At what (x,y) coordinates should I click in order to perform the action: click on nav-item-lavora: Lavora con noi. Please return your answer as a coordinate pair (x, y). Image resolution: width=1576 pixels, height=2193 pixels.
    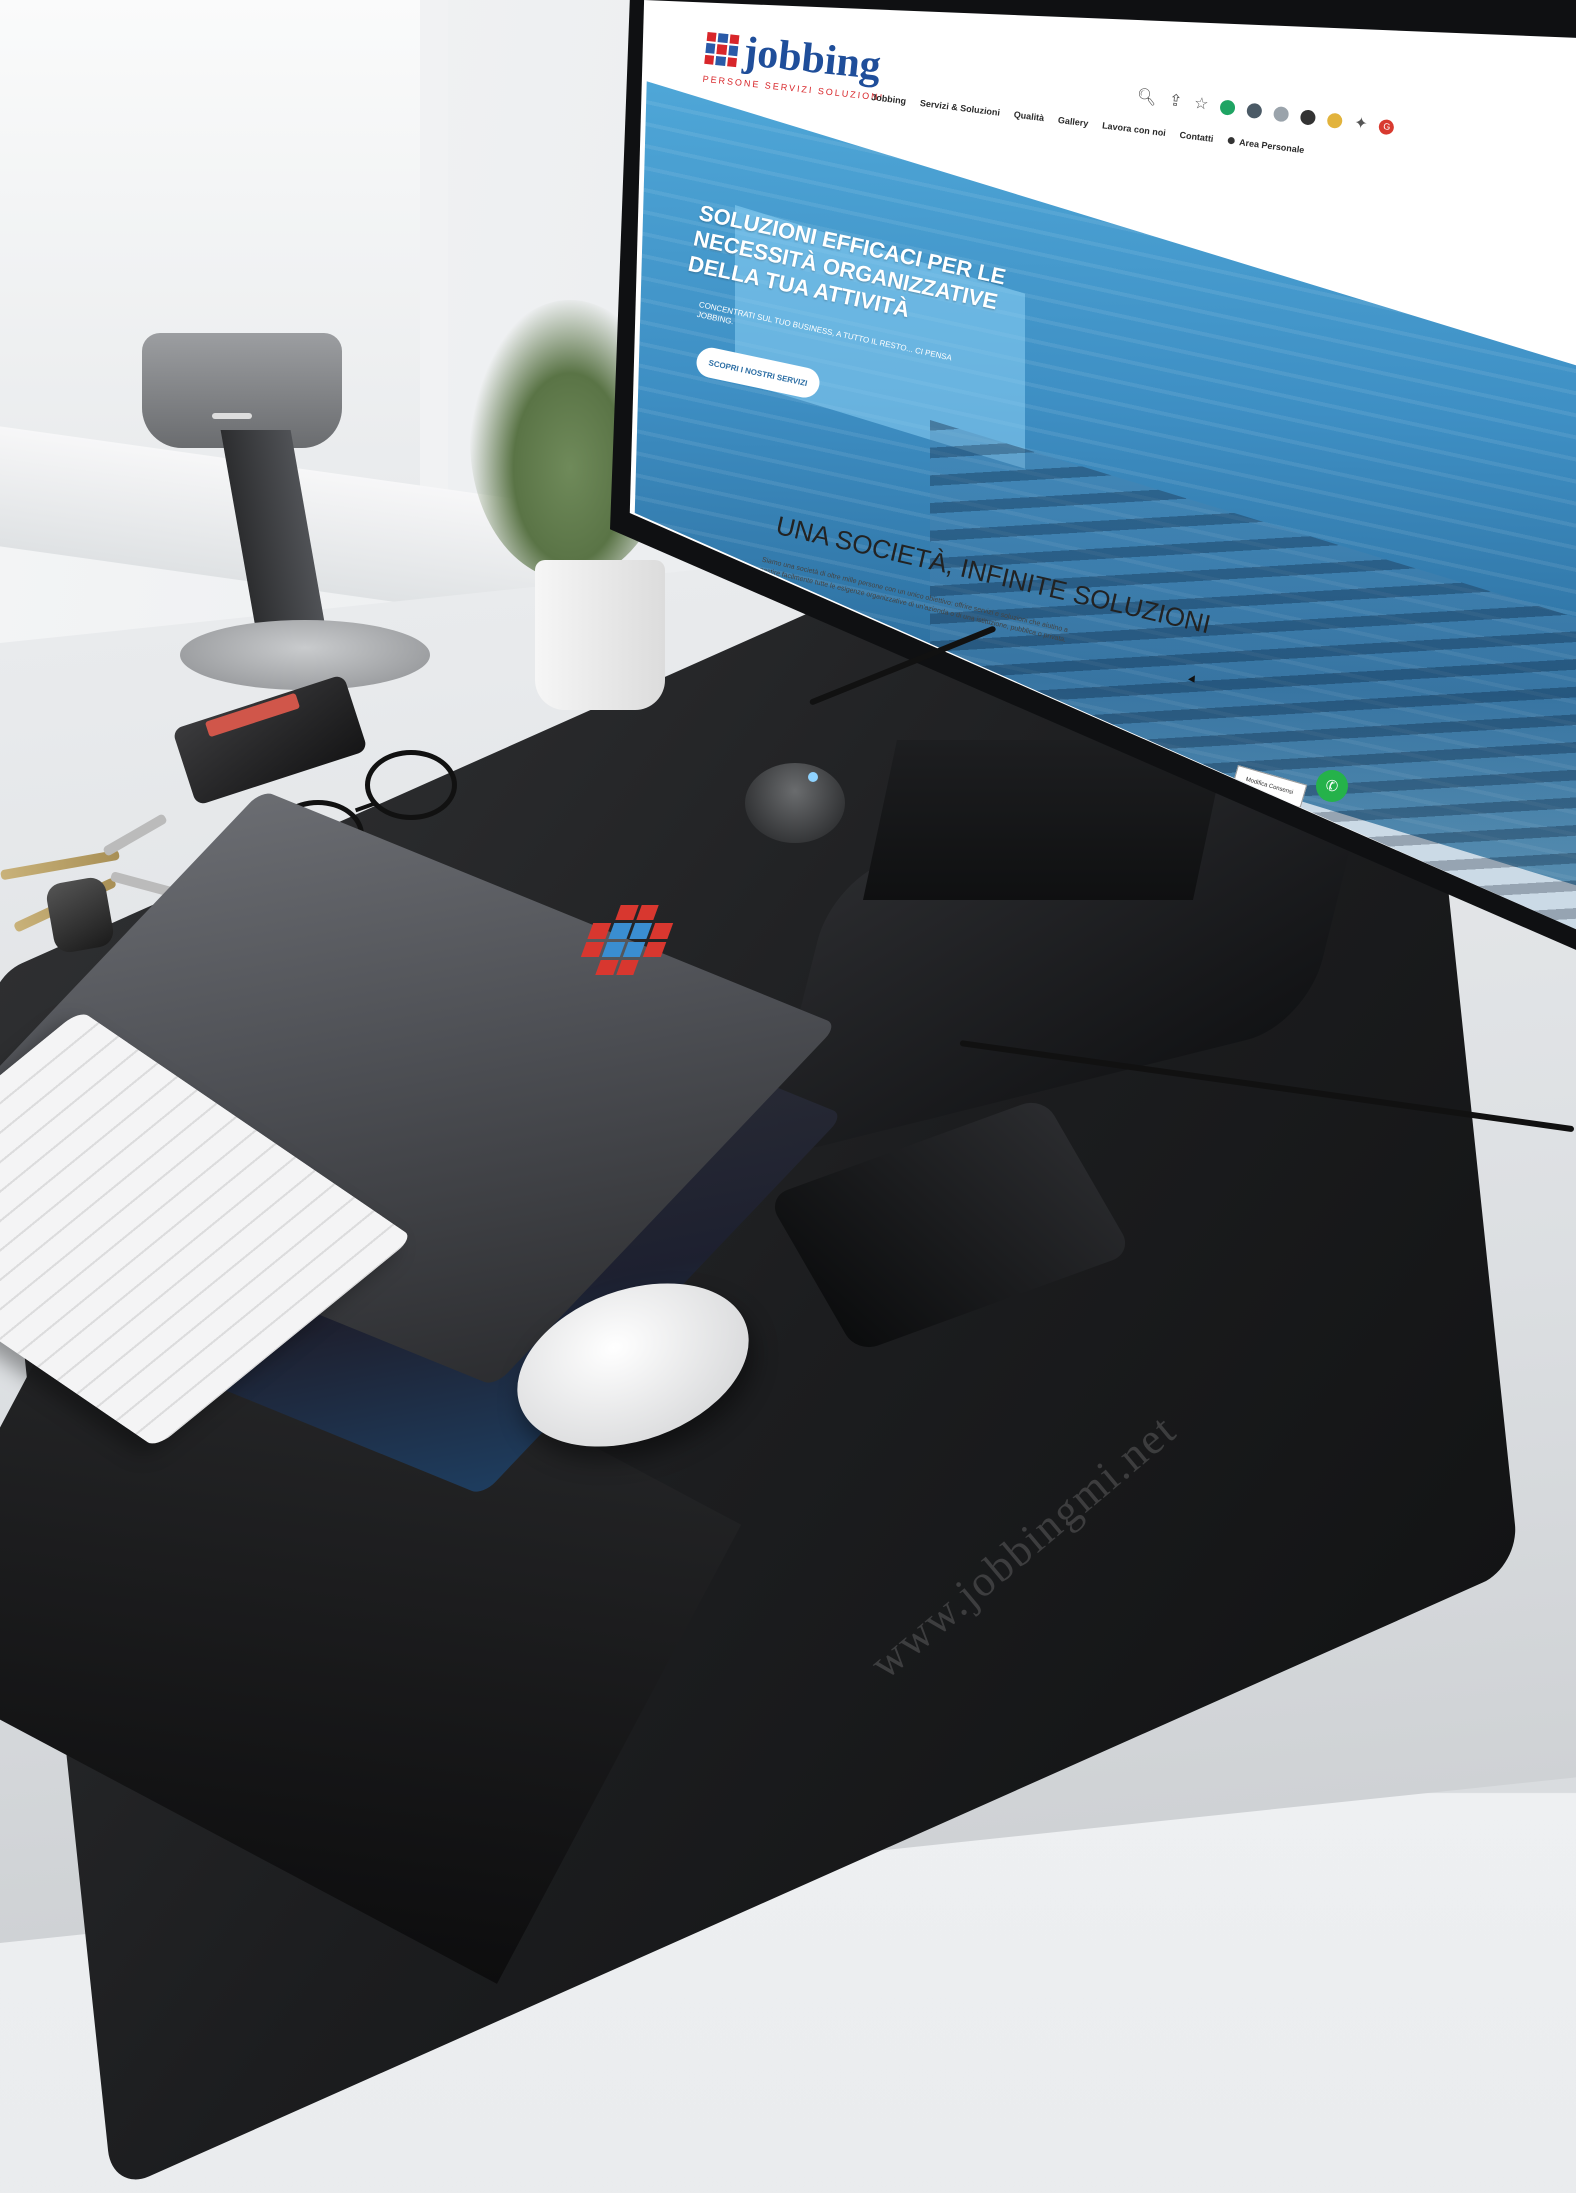
    Looking at the image, I should click on (1134, 129).